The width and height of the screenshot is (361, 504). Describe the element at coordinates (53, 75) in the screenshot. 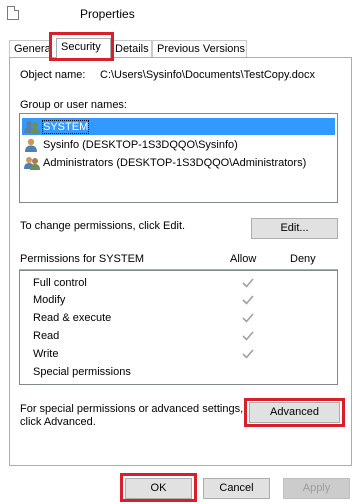

I see `object-name-label: Object name:` at that location.